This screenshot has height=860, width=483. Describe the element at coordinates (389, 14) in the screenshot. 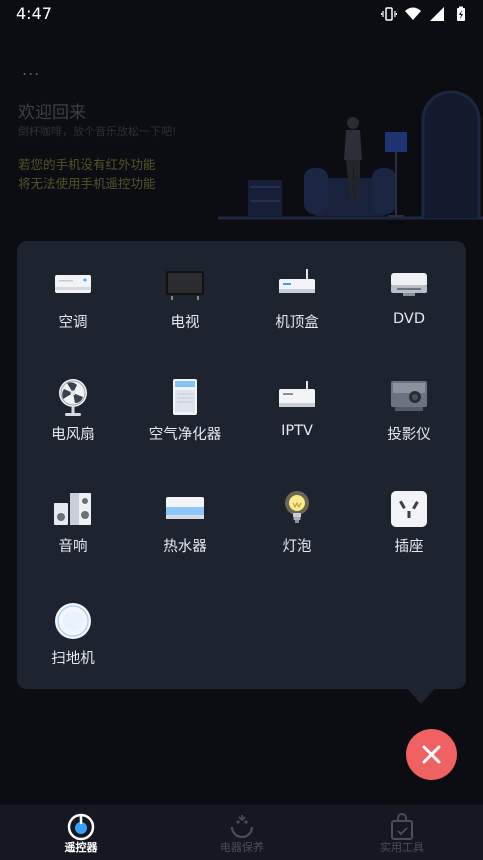

I see `vibrate-icon` at that location.